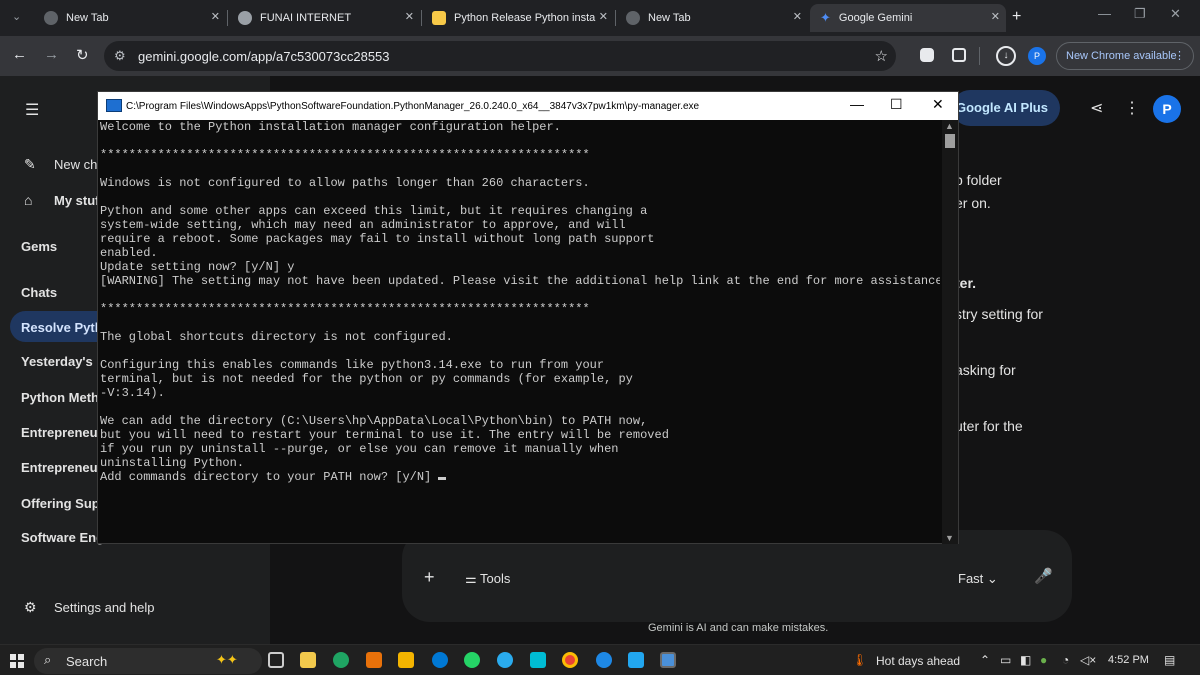  I want to click on gems-heading: Gems, so click(39, 246).